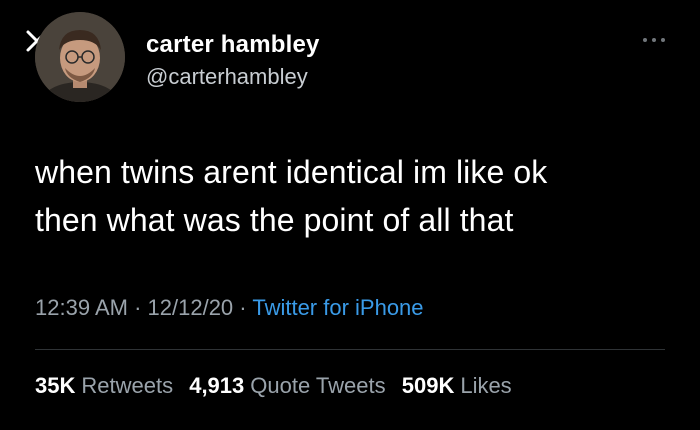  I want to click on likes-stat: 509K Likes, so click(457, 386).